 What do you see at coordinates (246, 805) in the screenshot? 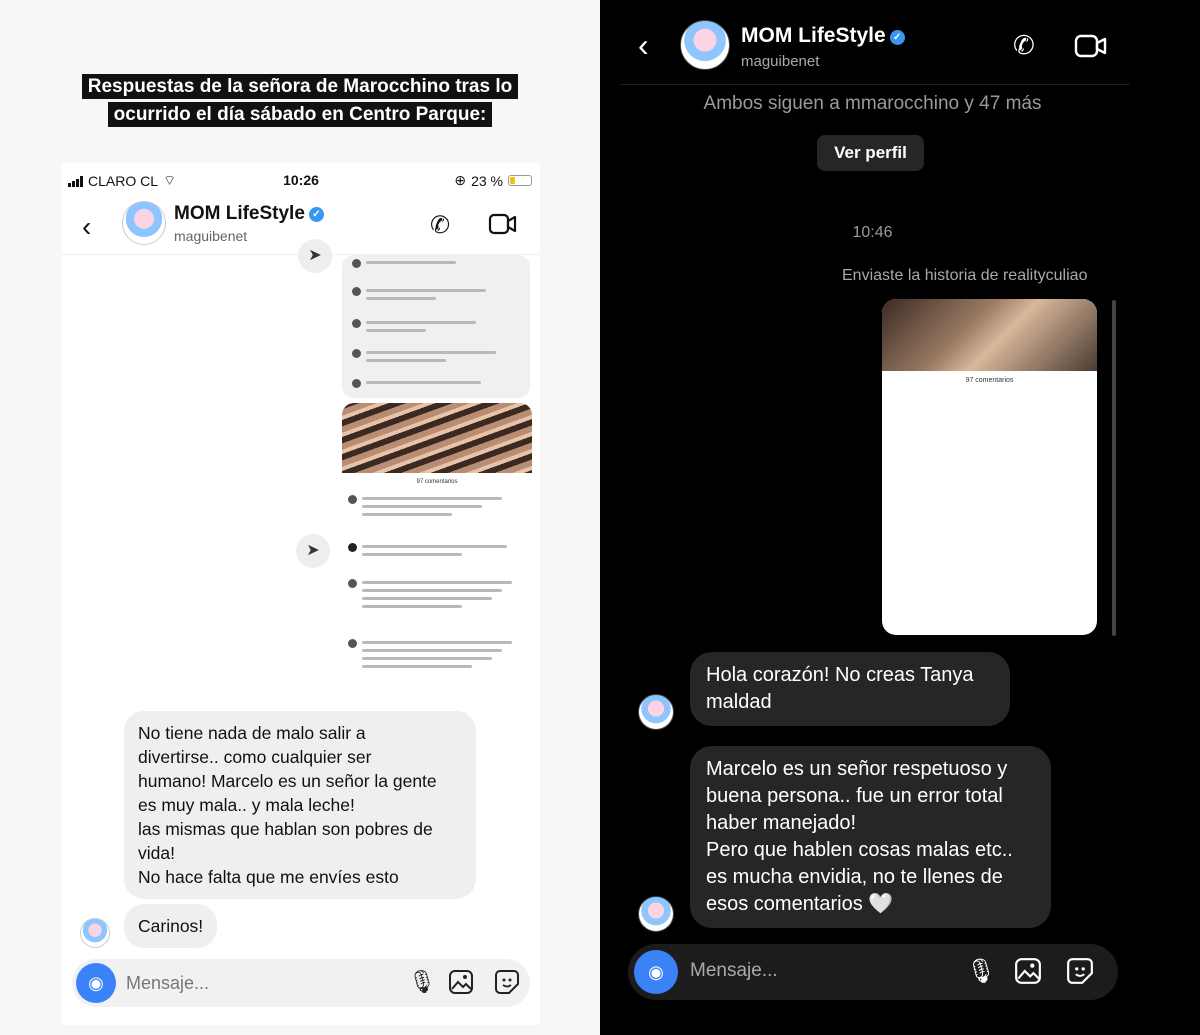
I see `message-line: es muy mala.. y mala leche!` at bounding box center [246, 805].